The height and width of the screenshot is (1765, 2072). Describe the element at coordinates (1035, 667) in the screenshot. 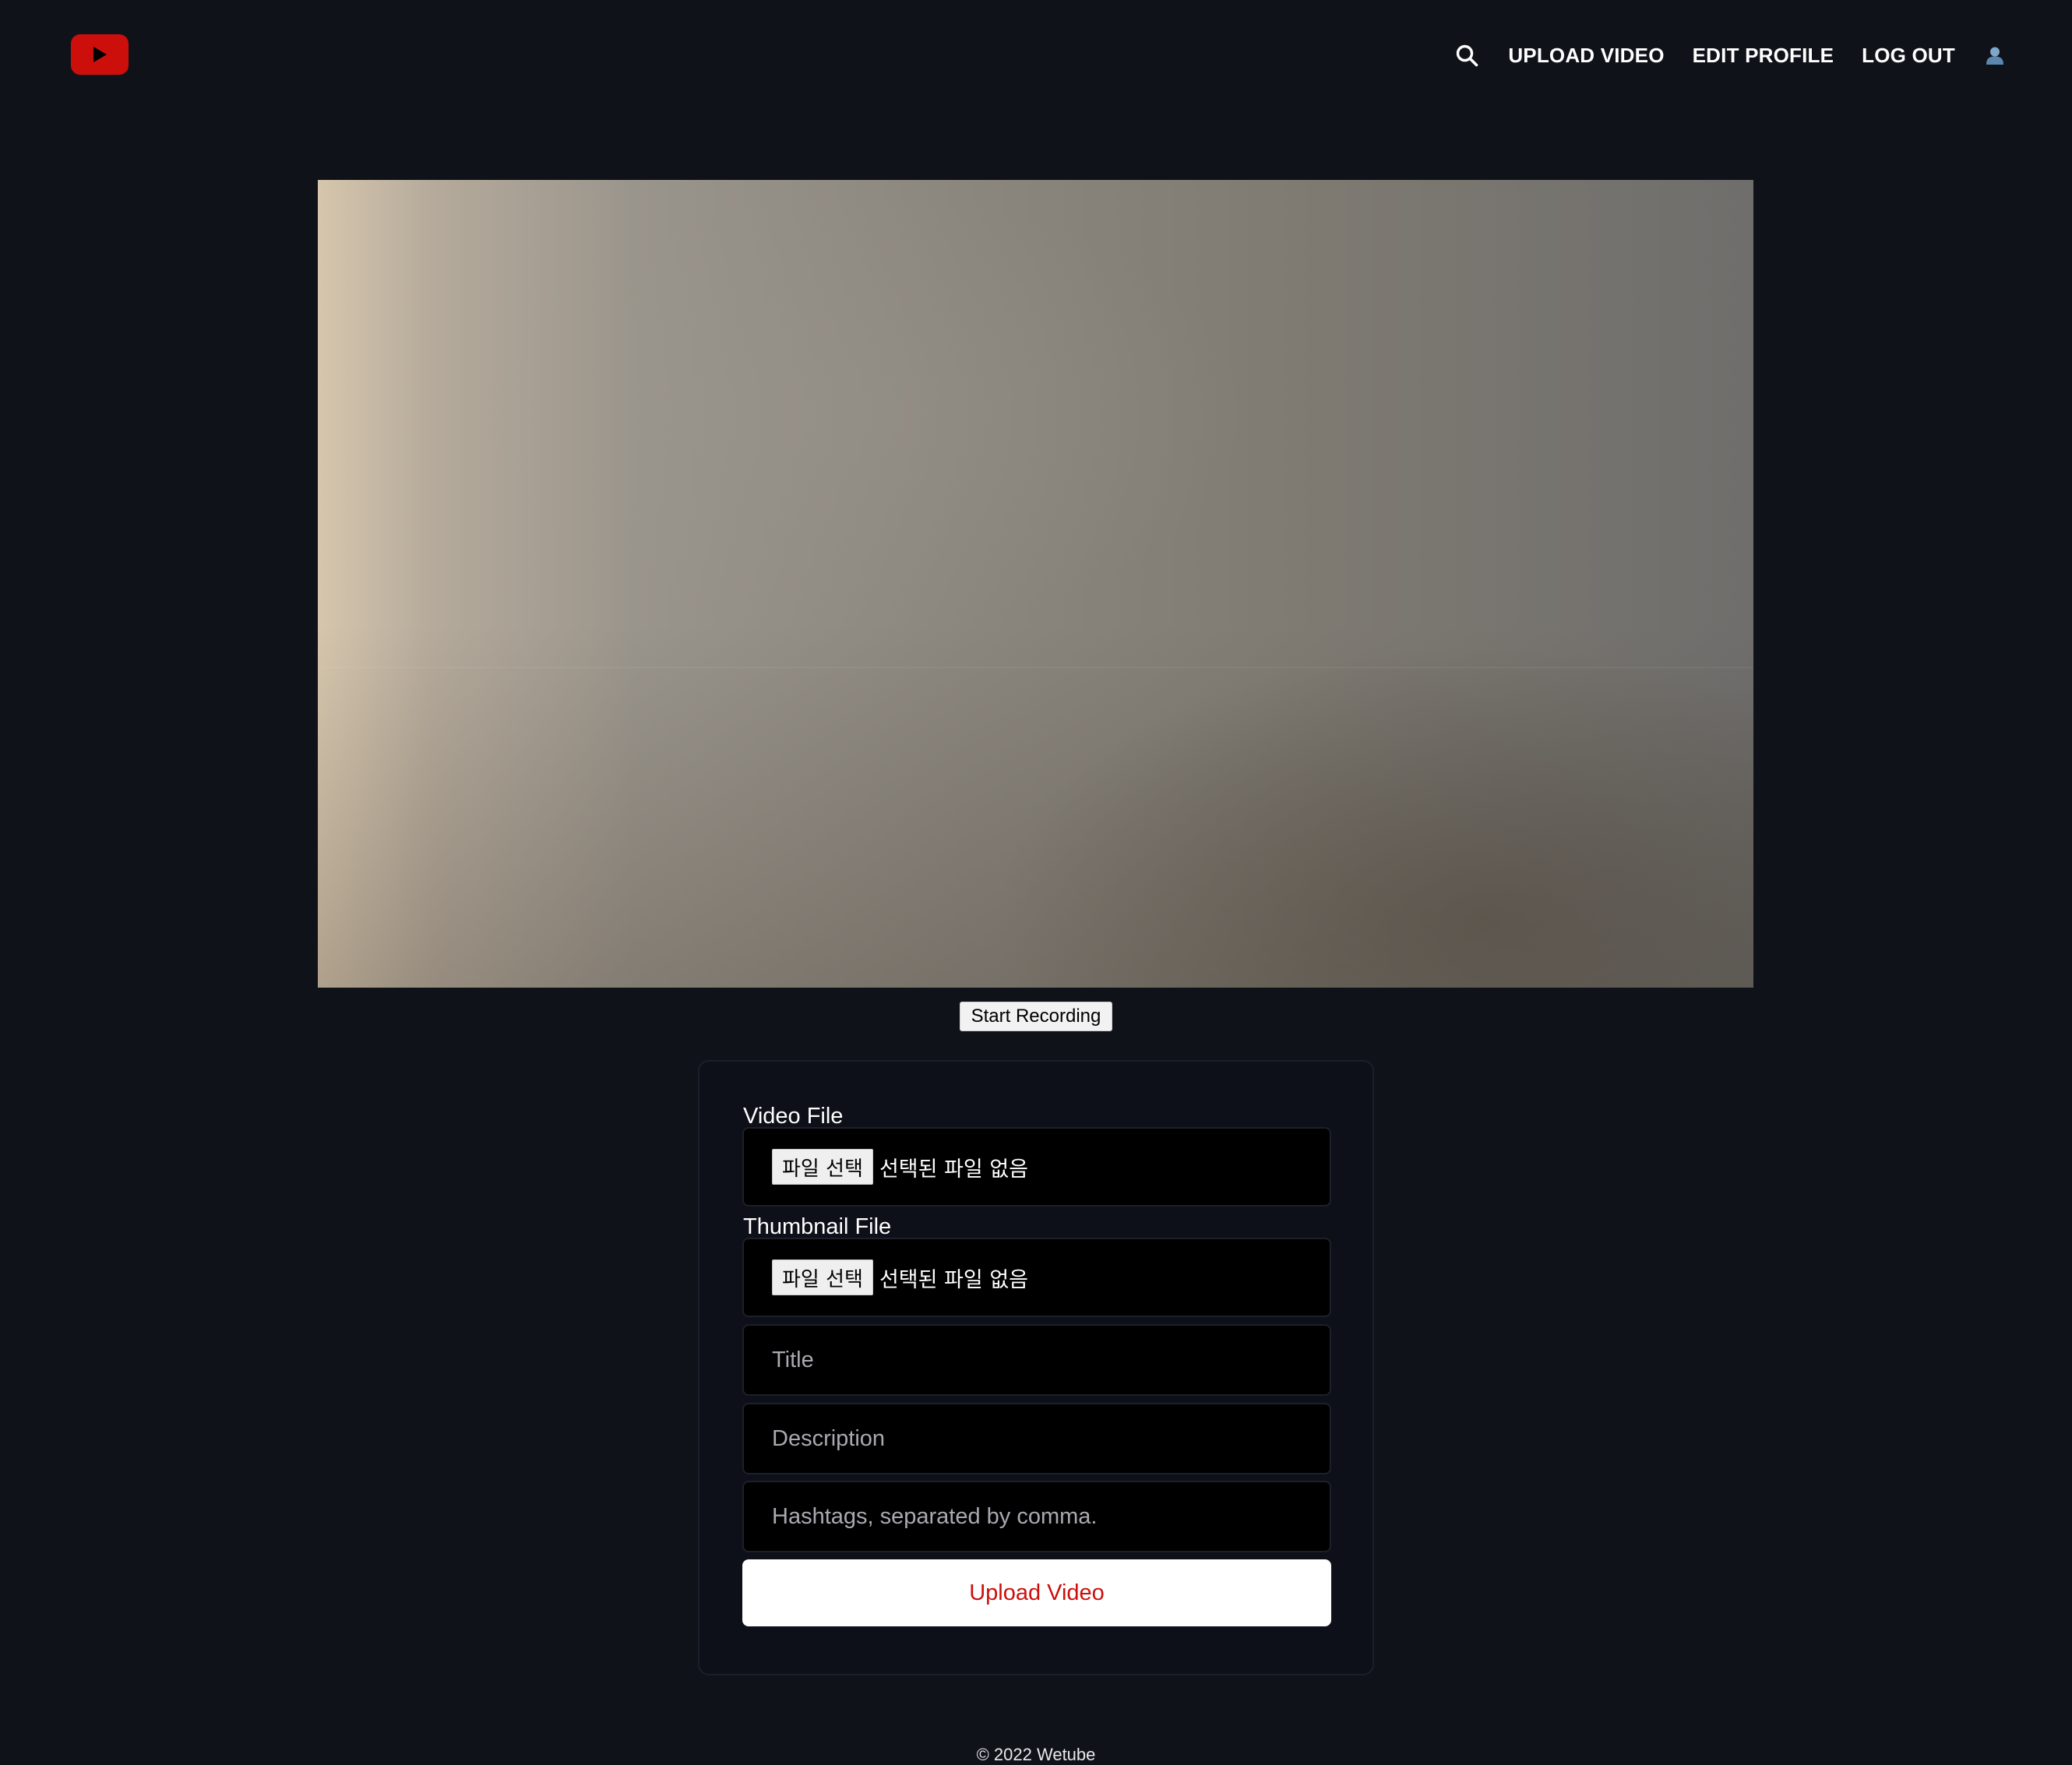

I see `preview-scanline` at that location.